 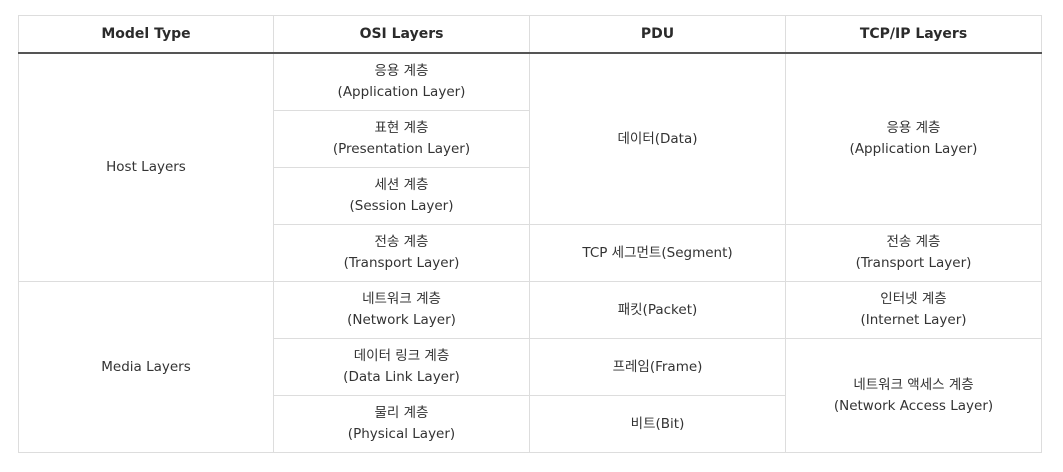 I want to click on osi-layer-korean: 응용 계층, so click(x=401, y=71).